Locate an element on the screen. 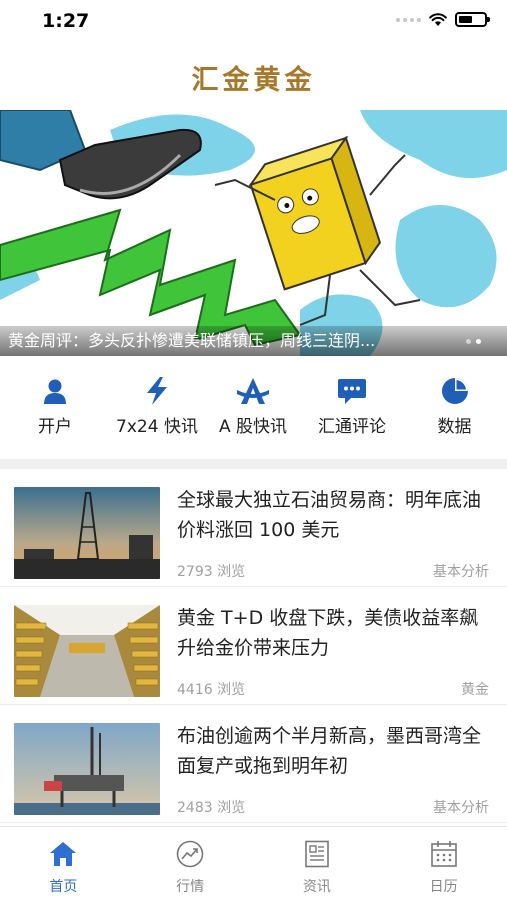 Image resolution: width=507 pixels, height=900 pixels. quick-label-a-shares: A 股快讯 is located at coordinates (253, 427).